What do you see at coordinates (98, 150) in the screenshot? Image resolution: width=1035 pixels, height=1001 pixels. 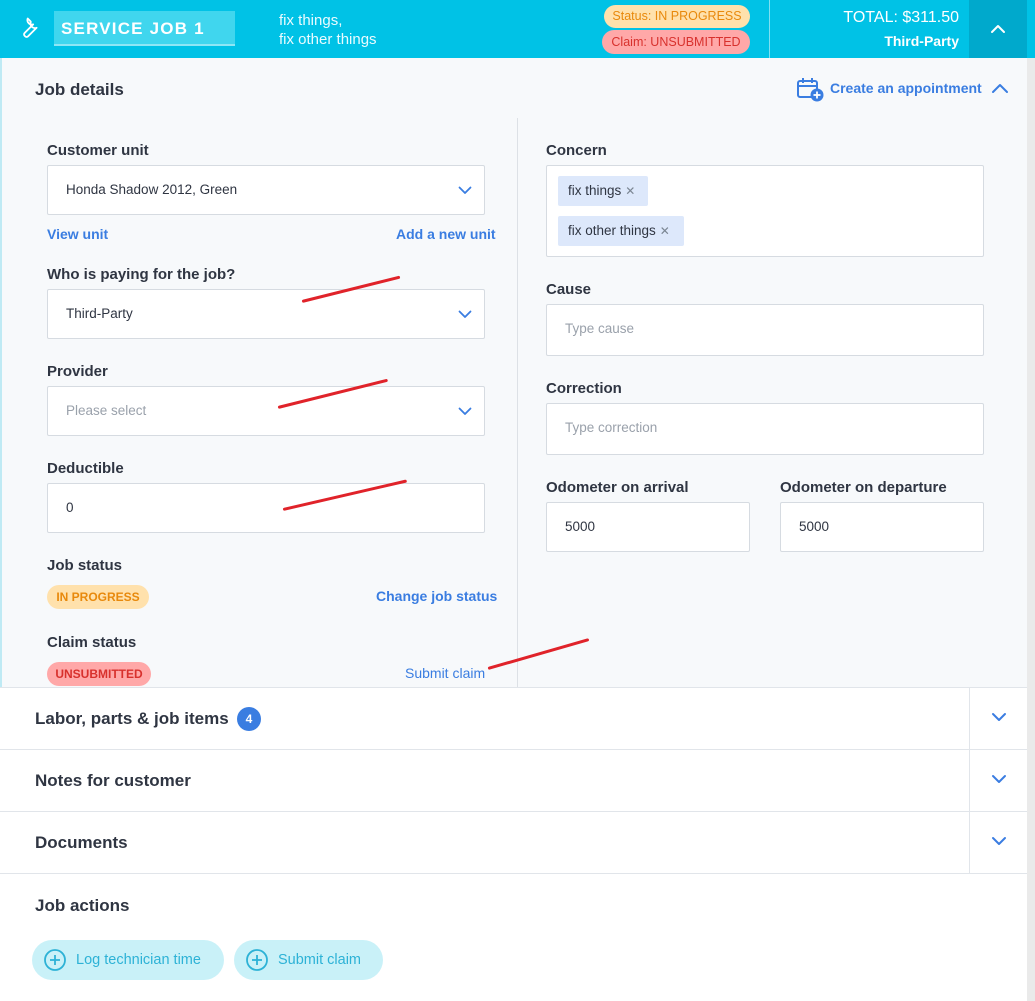 I see `customer-unit-label: Customer unit` at bounding box center [98, 150].